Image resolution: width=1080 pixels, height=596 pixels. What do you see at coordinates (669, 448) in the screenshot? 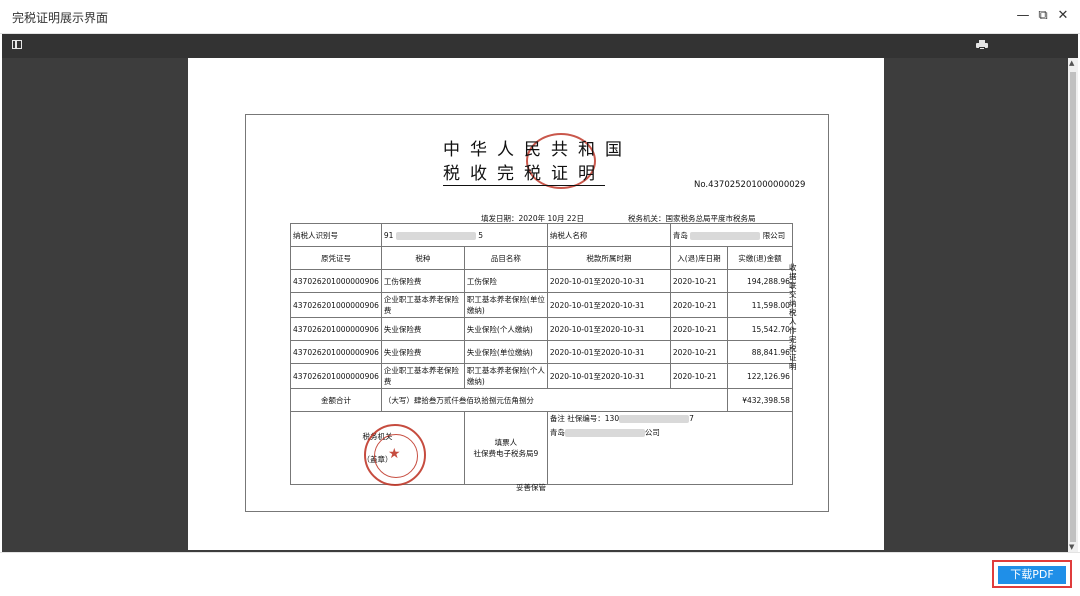
I see `remark-cell: 备注 社保编号：130 7 青岛 公司` at bounding box center [669, 448].